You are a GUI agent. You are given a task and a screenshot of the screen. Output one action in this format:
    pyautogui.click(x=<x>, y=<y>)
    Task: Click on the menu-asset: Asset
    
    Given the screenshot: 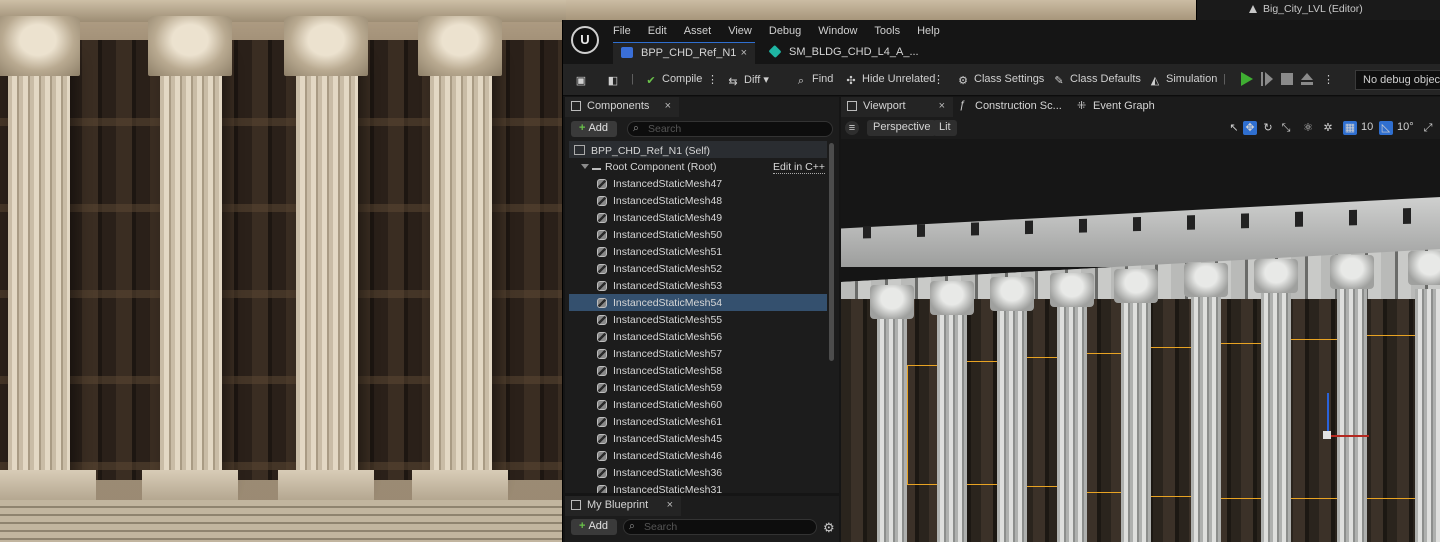 What is the action you would take?
    pyautogui.click(x=698, y=31)
    